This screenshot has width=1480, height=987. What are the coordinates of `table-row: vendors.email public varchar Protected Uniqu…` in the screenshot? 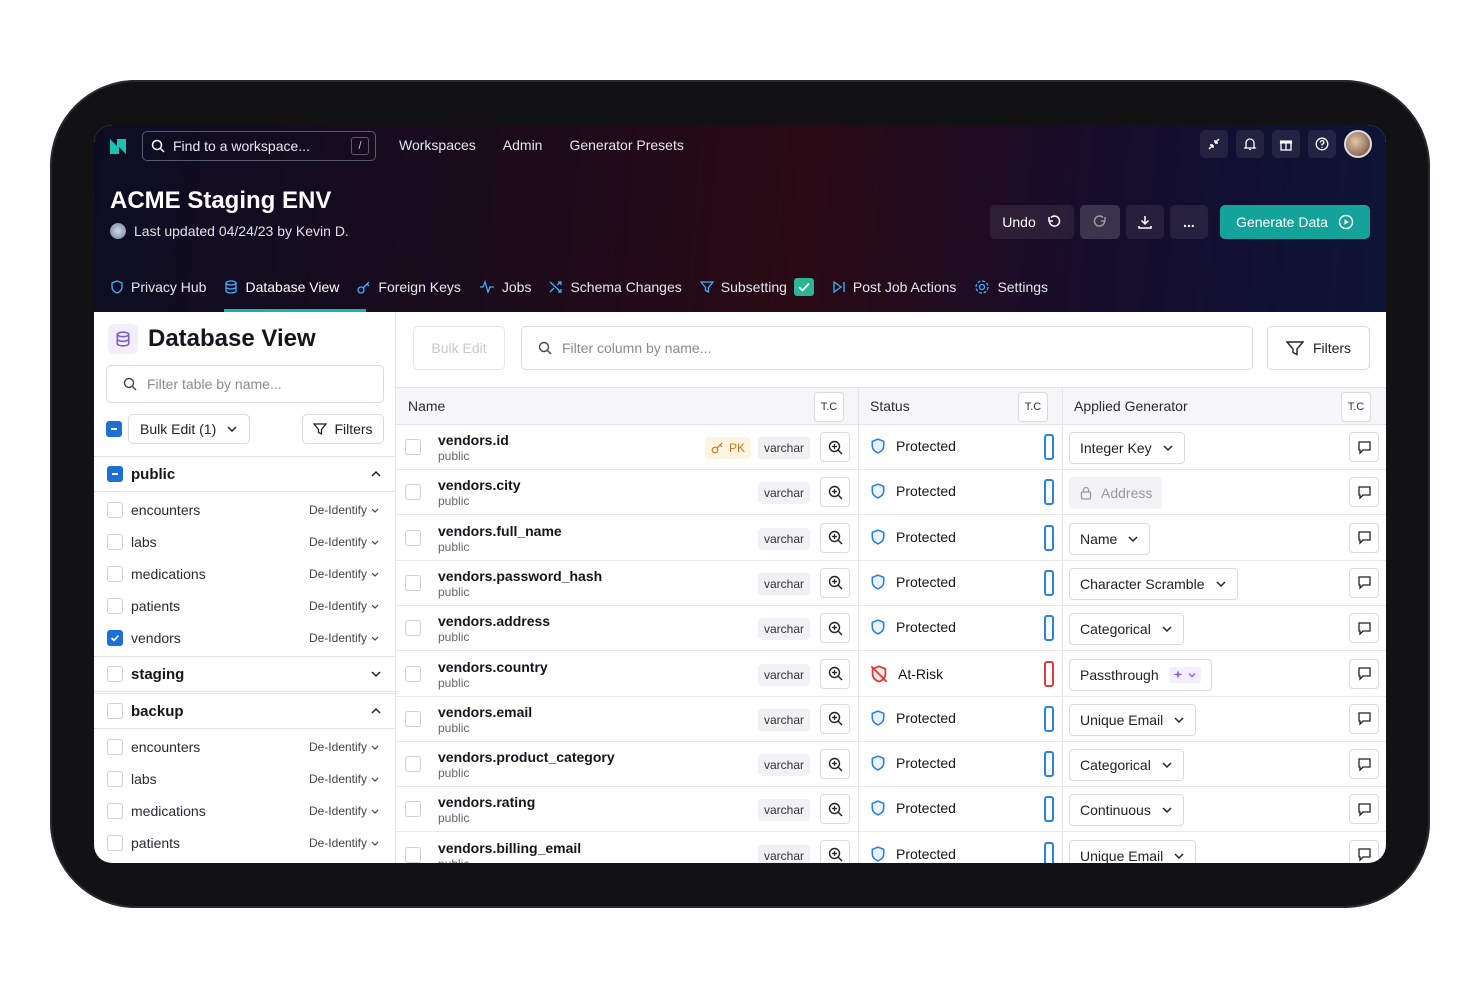 It's located at (891, 719).